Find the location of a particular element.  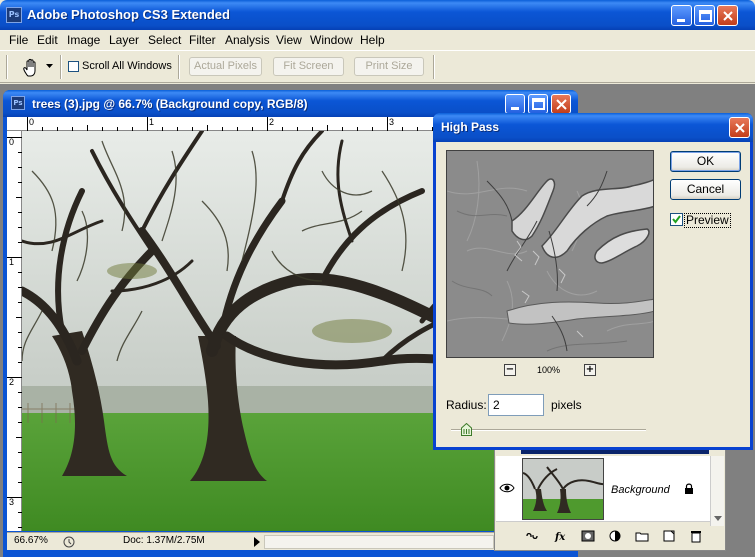

zoom-out-button: − is located at coordinates (510, 370).